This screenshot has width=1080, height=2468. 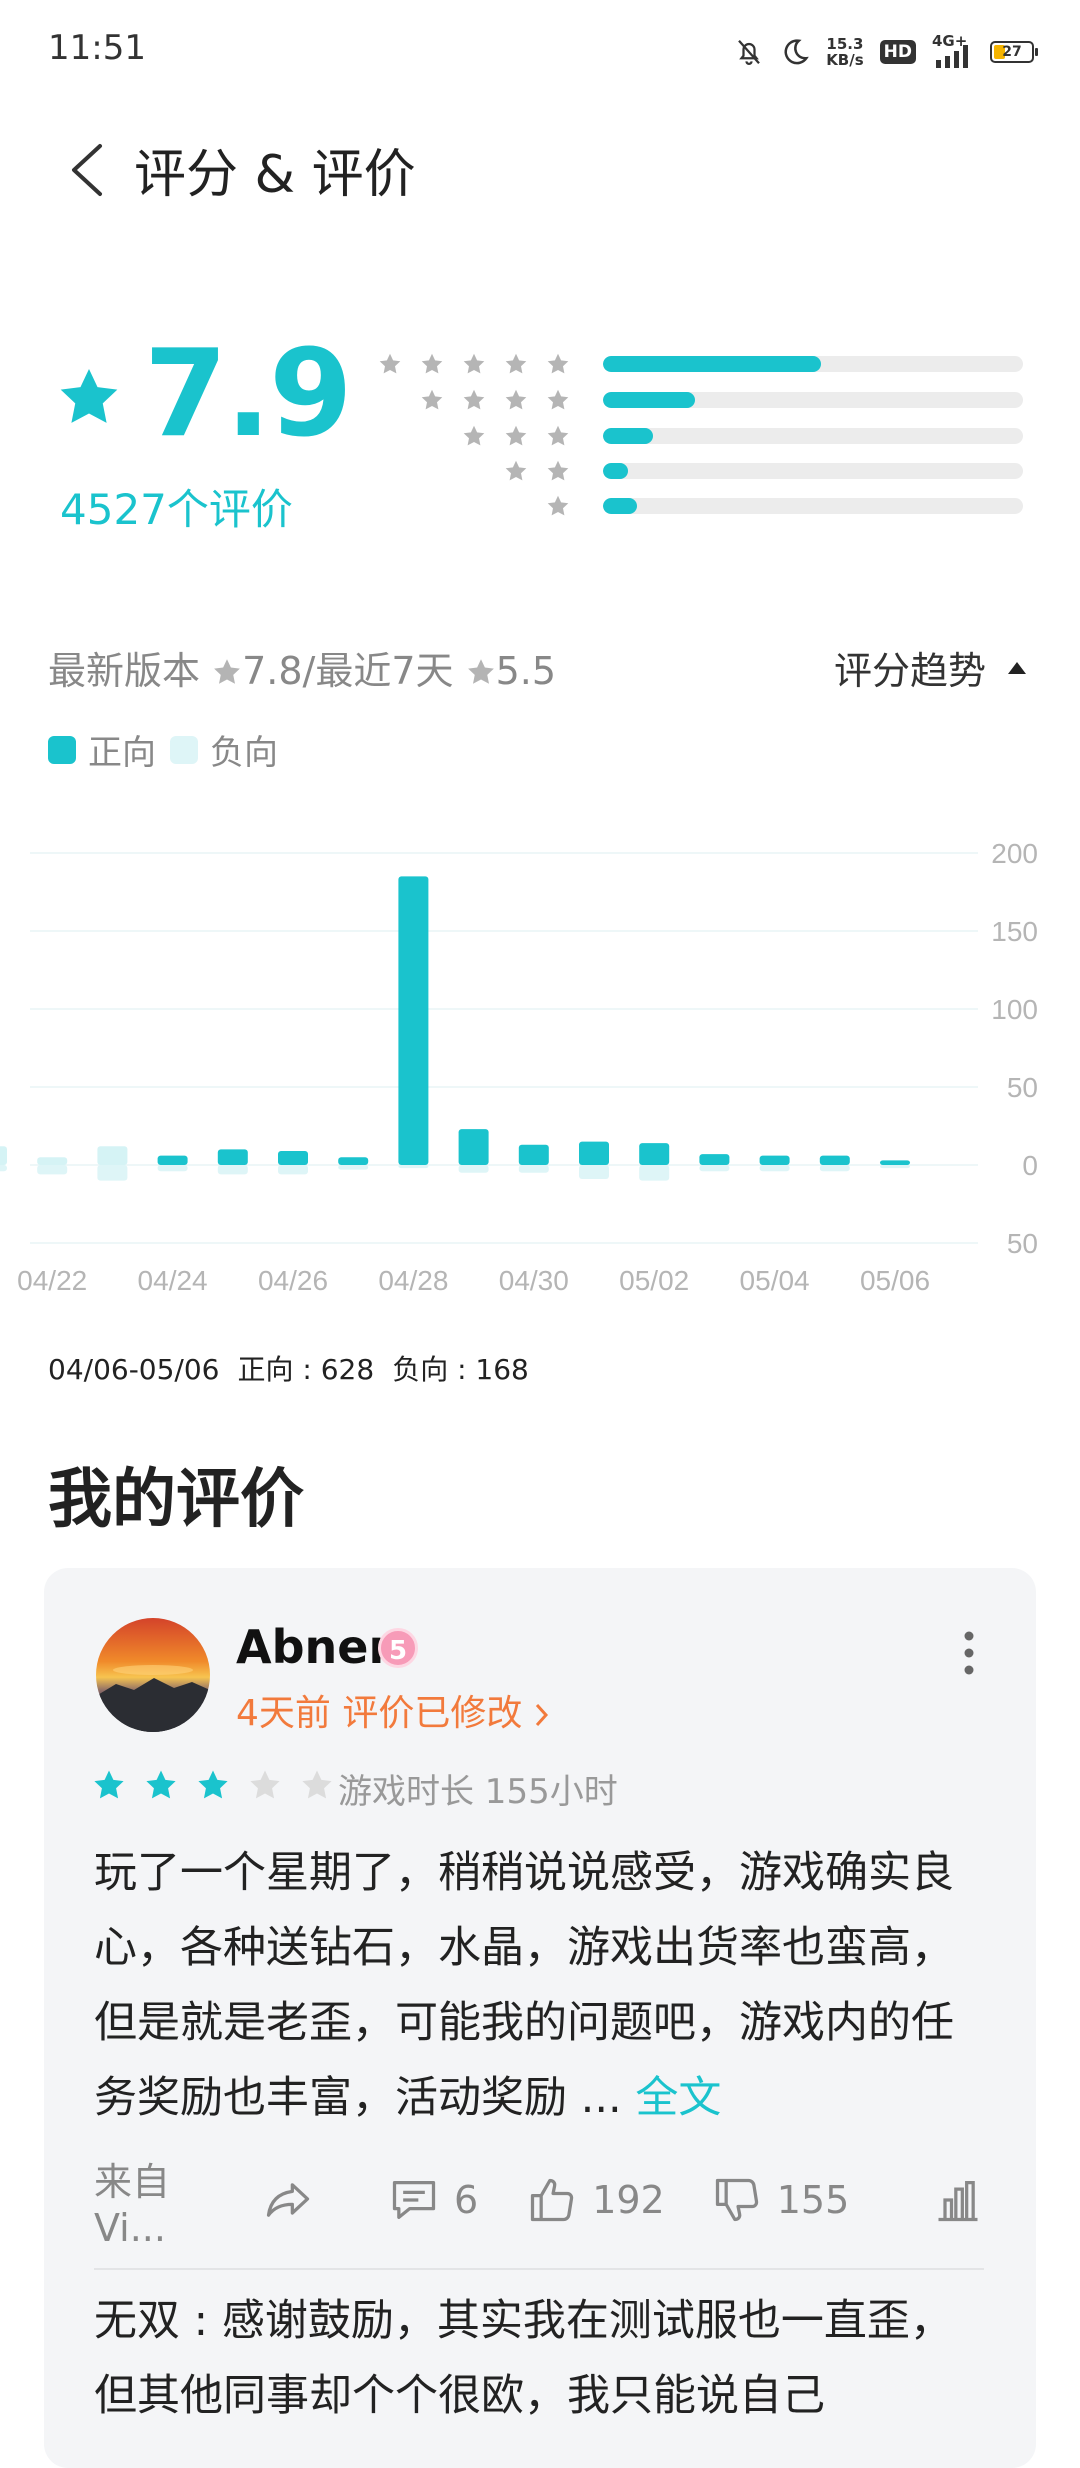 What do you see at coordinates (293, 1280) in the screenshot?
I see `x-tick-label: 04/26` at bounding box center [293, 1280].